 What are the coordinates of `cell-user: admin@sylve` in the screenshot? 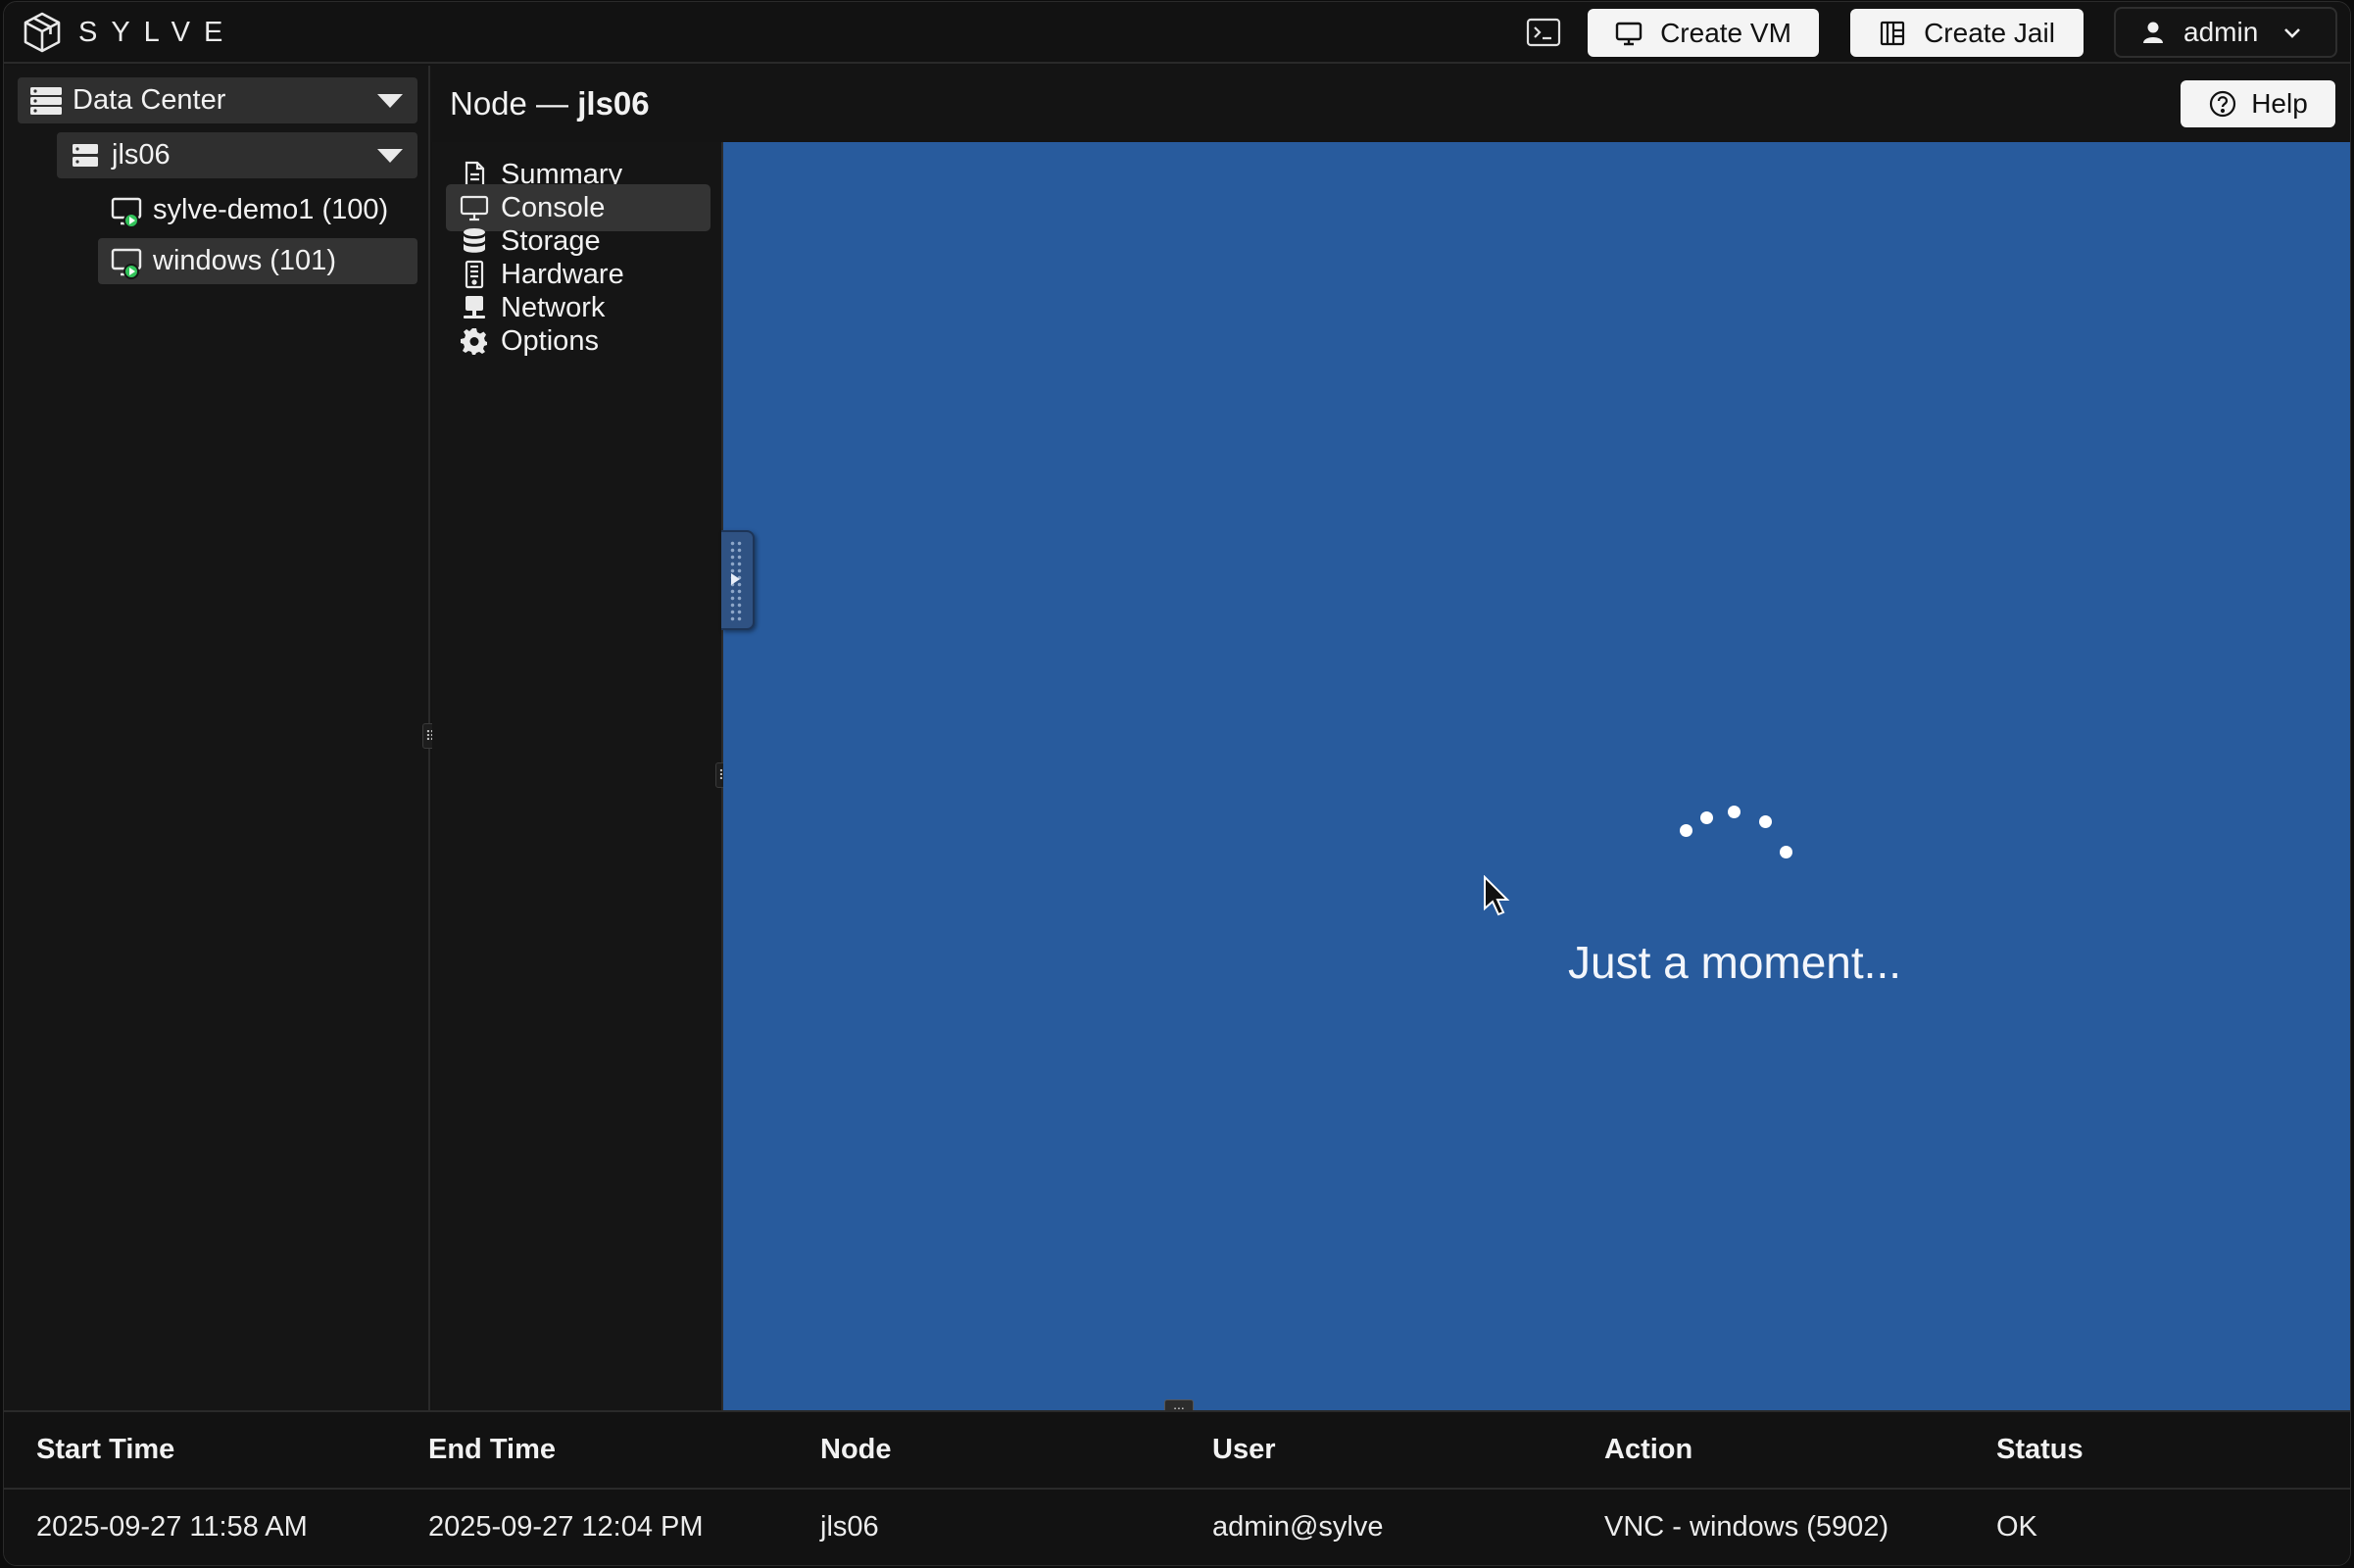 It's located at (1298, 1527).